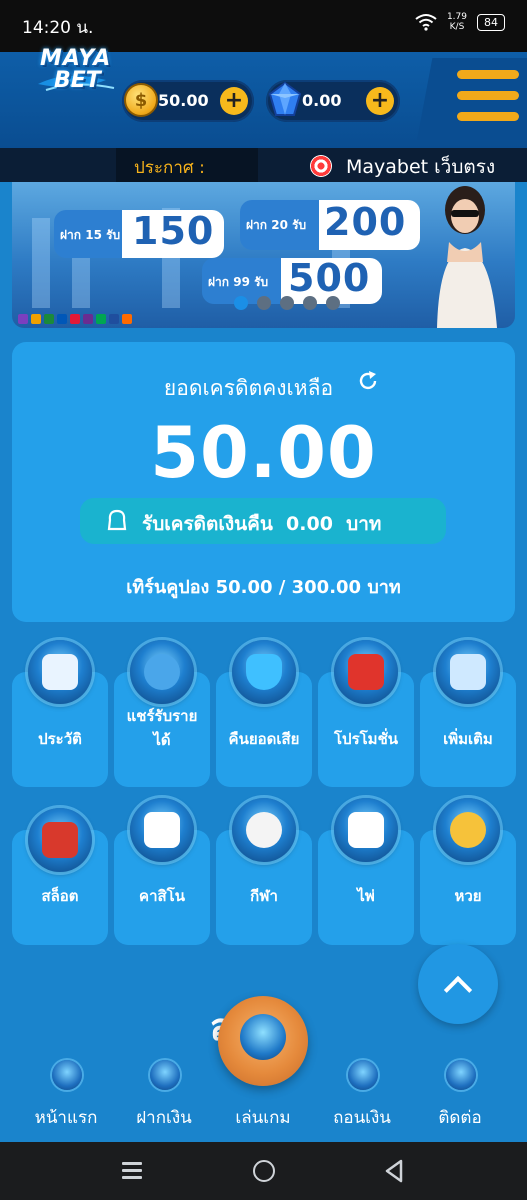 This screenshot has height=1200, width=527. I want to click on menu-tile-label: หวย, so click(468, 896).